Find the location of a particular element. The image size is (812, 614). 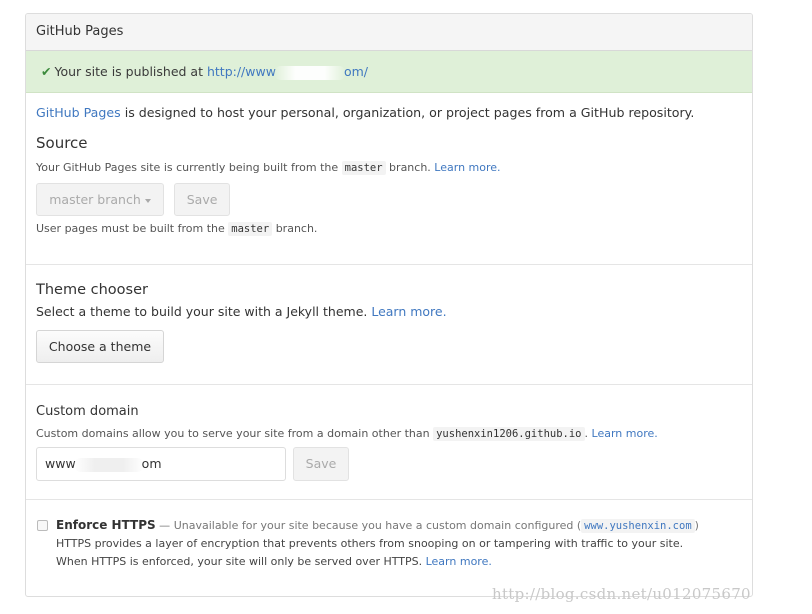

enforce-https-checkbox is located at coordinates (42, 525).